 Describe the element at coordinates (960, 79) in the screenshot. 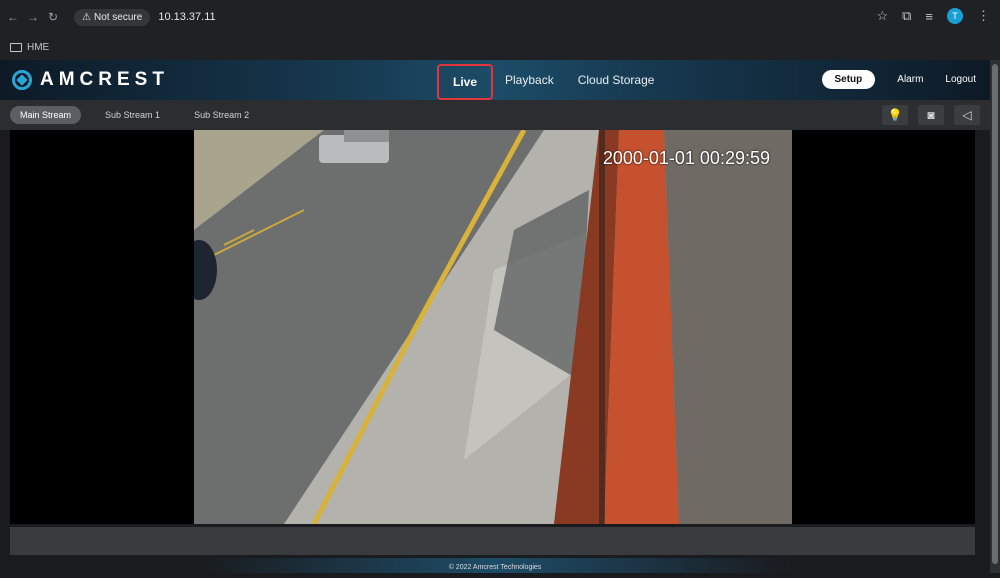

I see `logout-link: Logout` at that location.